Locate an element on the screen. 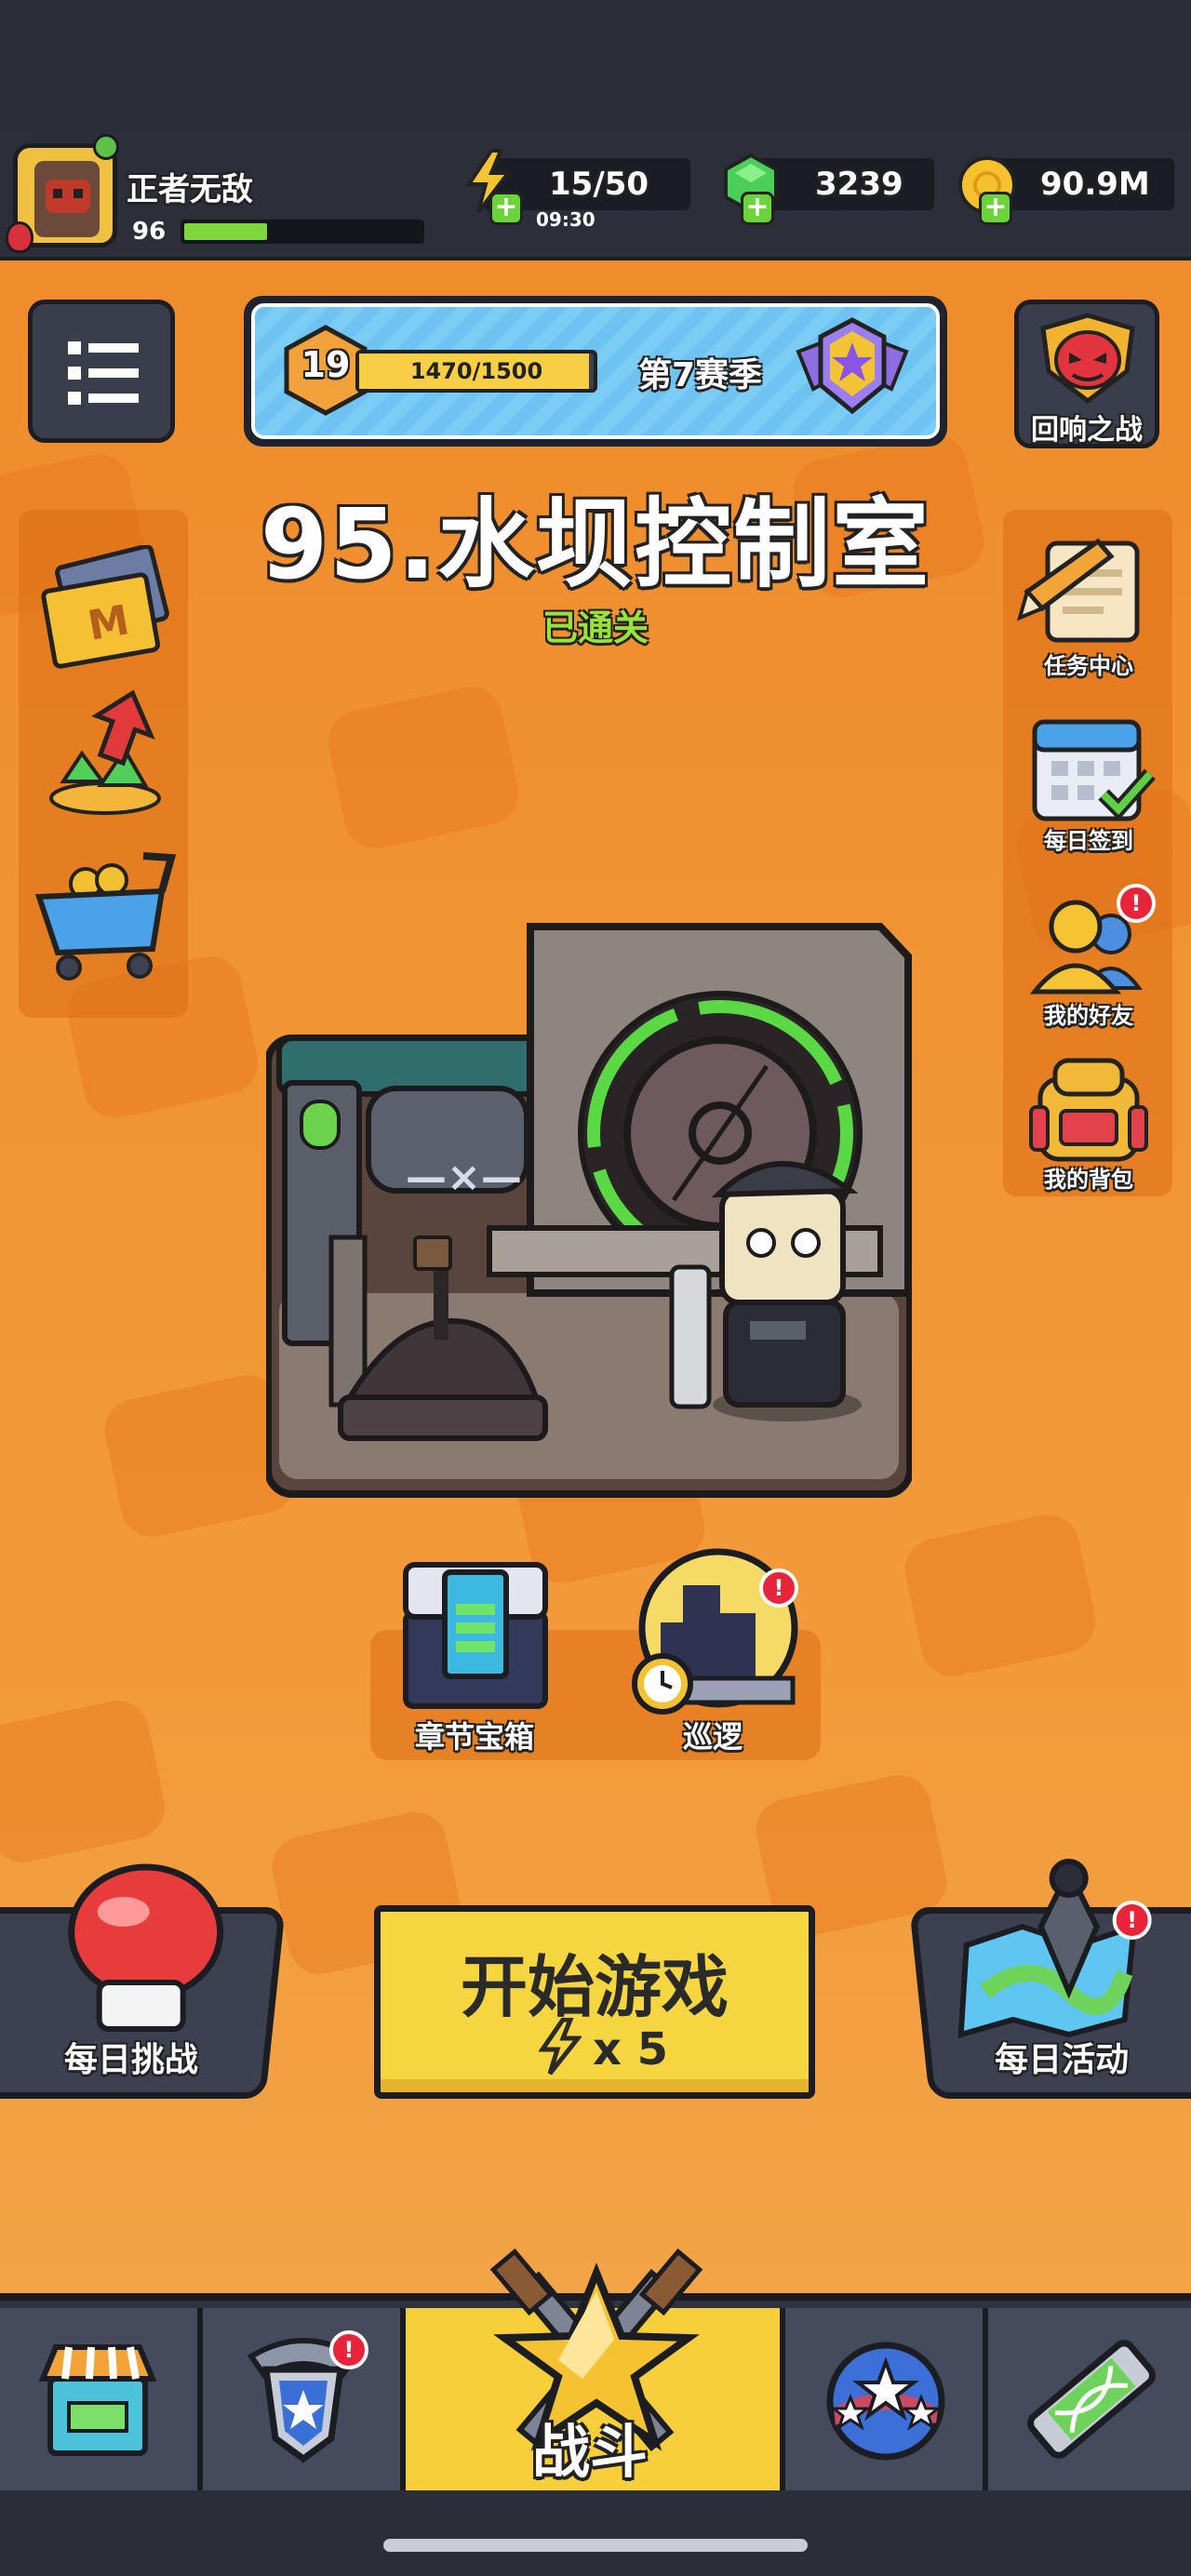 The image size is (1191, 2576). friends-alert-badge: ! is located at coordinates (1136, 903).